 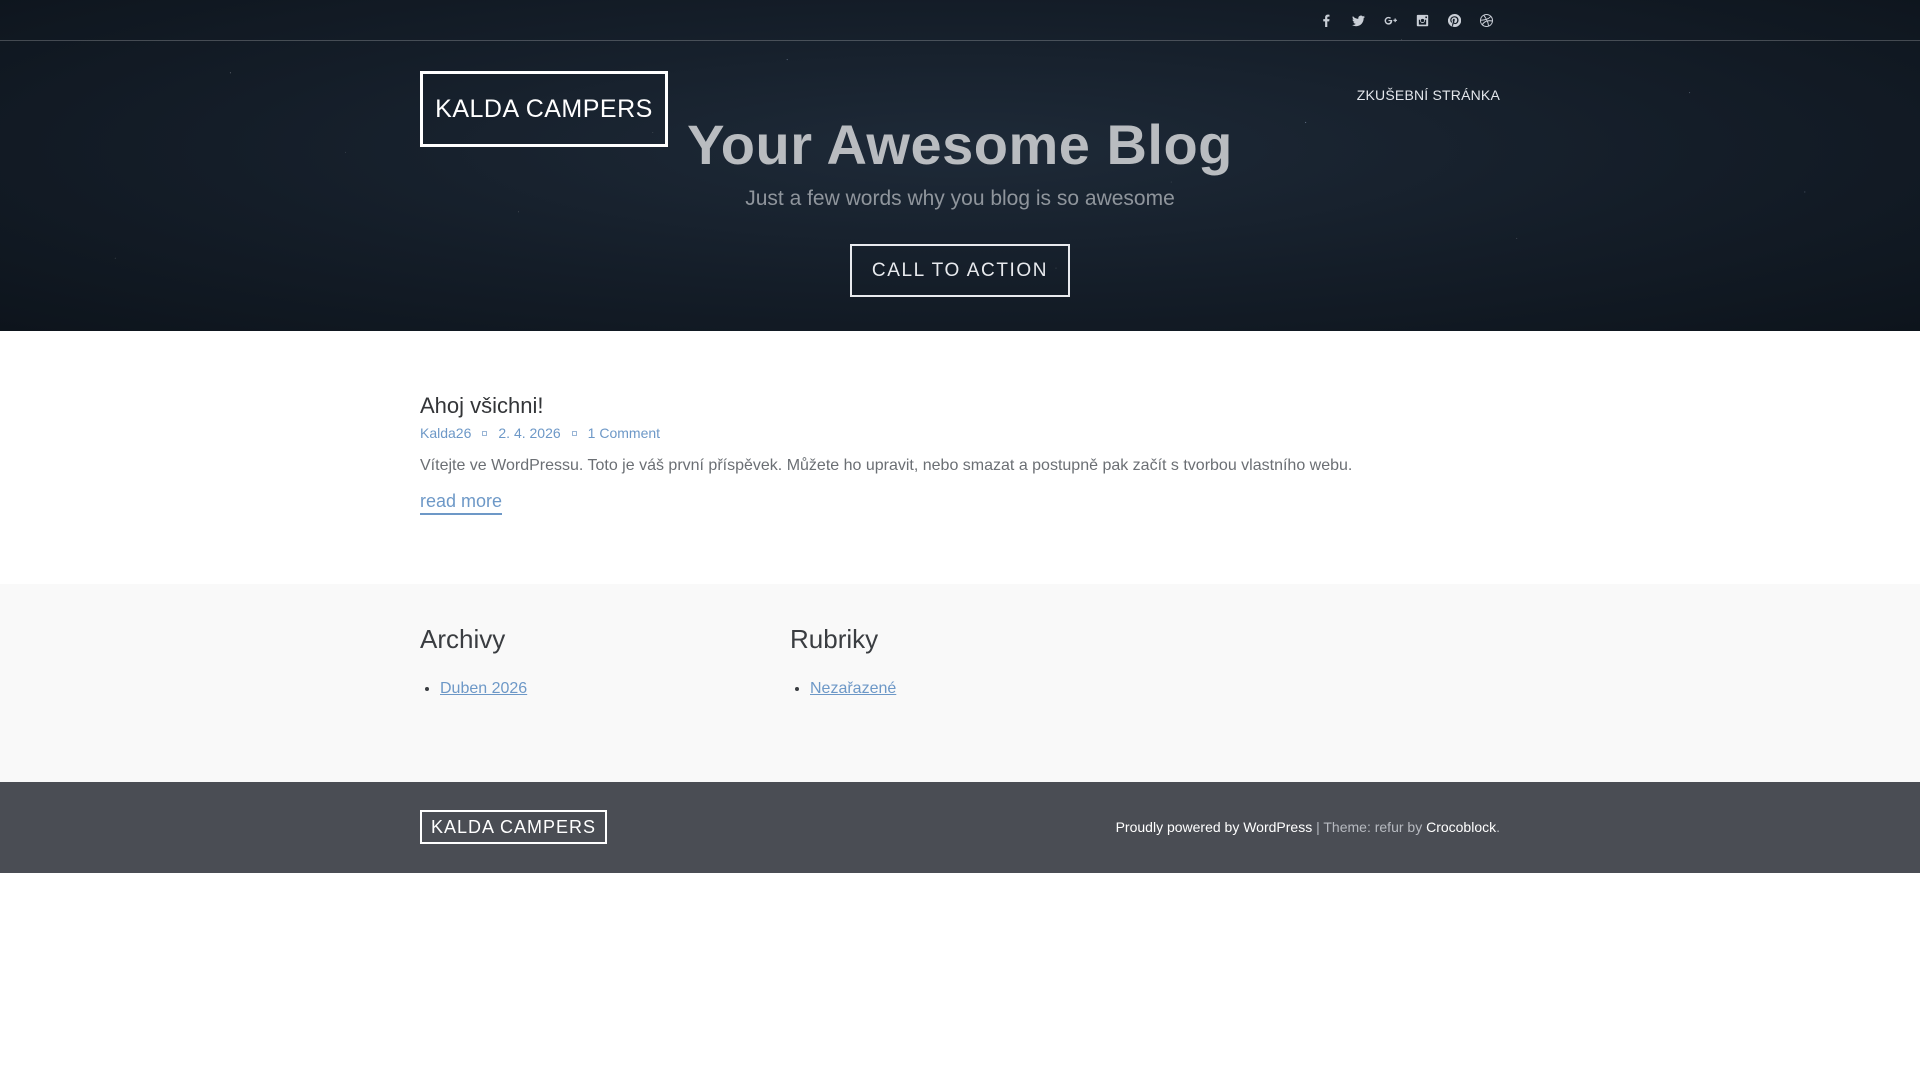 I want to click on google-plus-icon, so click(x=1390, y=20).